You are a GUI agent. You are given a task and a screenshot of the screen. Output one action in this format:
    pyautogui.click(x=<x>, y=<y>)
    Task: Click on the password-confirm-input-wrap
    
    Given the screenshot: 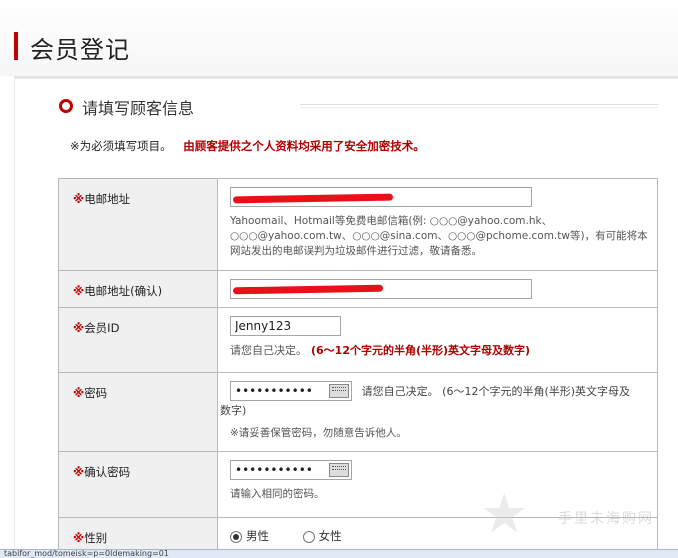 What is the action you would take?
    pyautogui.click(x=291, y=470)
    